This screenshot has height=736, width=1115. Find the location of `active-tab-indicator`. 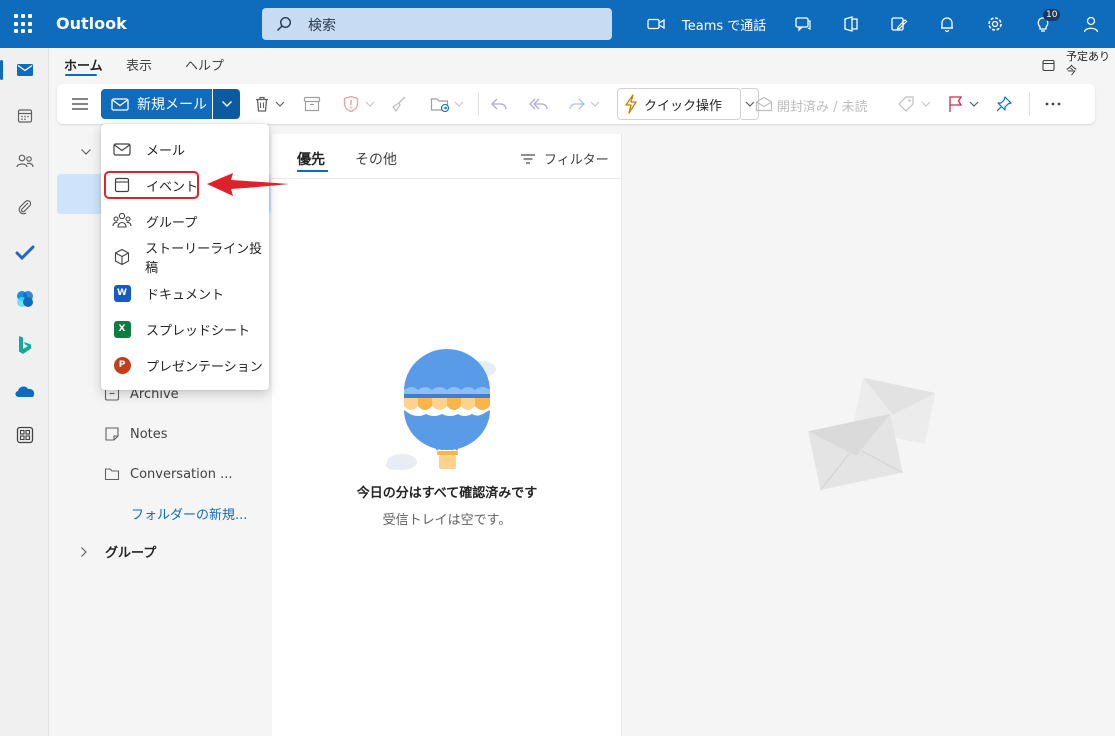

active-tab-indicator is located at coordinates (81, 75).